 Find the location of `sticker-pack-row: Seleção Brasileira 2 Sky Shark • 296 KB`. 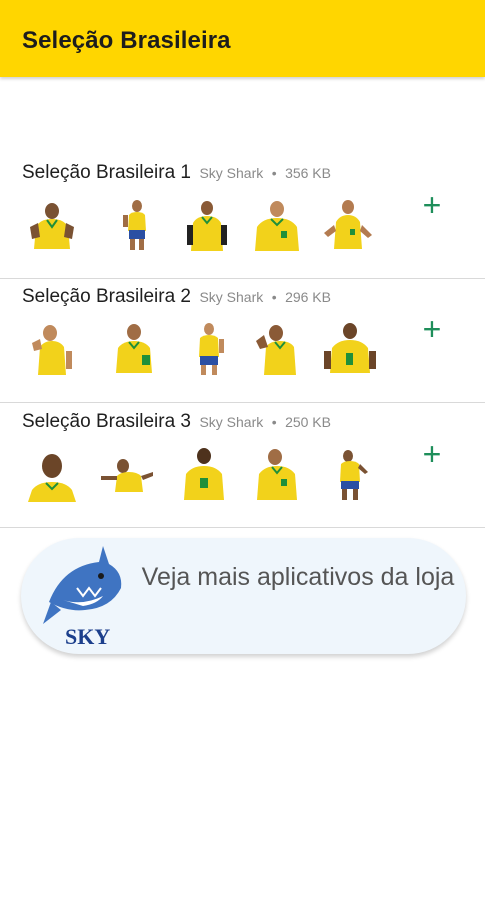

sticker-pack-row: Seleção Brasileira 2 Sky Shark • 296 KB is located at coordinates (242, 341).